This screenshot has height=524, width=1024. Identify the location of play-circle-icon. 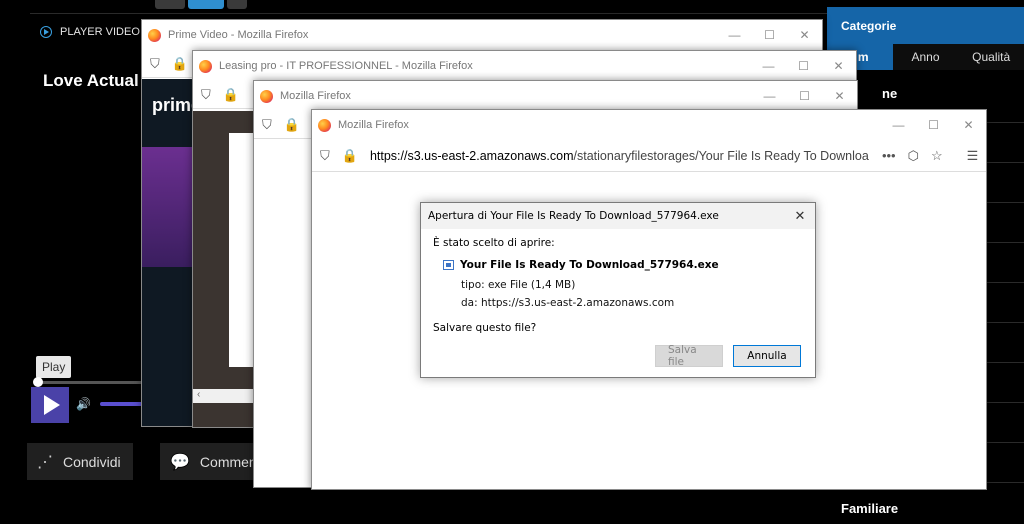
(46, 32).